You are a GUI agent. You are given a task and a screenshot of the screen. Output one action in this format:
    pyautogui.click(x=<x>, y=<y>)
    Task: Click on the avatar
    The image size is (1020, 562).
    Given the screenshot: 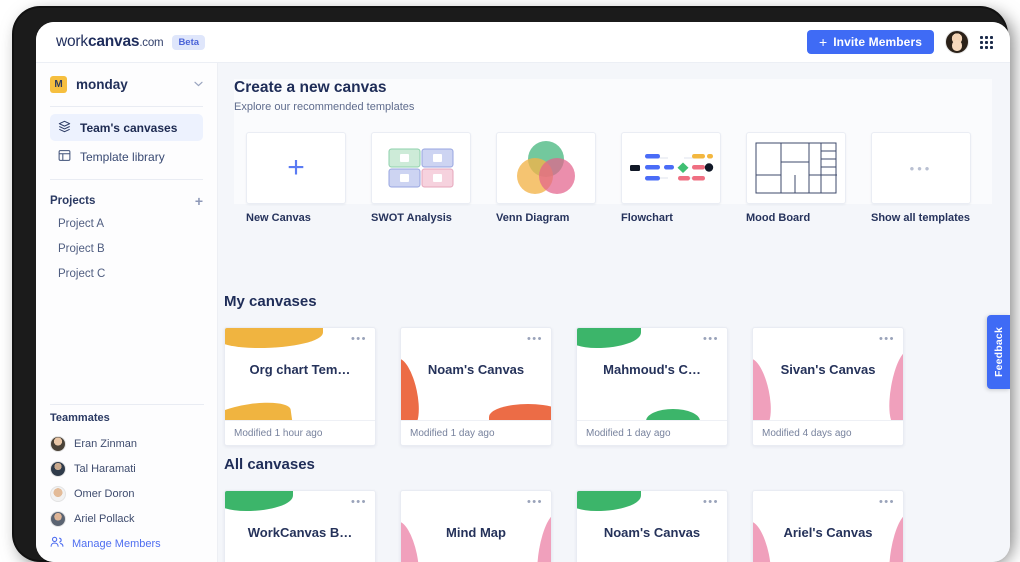 What is the action you would take?
    pyautogui.click(x=58, y=493)
    